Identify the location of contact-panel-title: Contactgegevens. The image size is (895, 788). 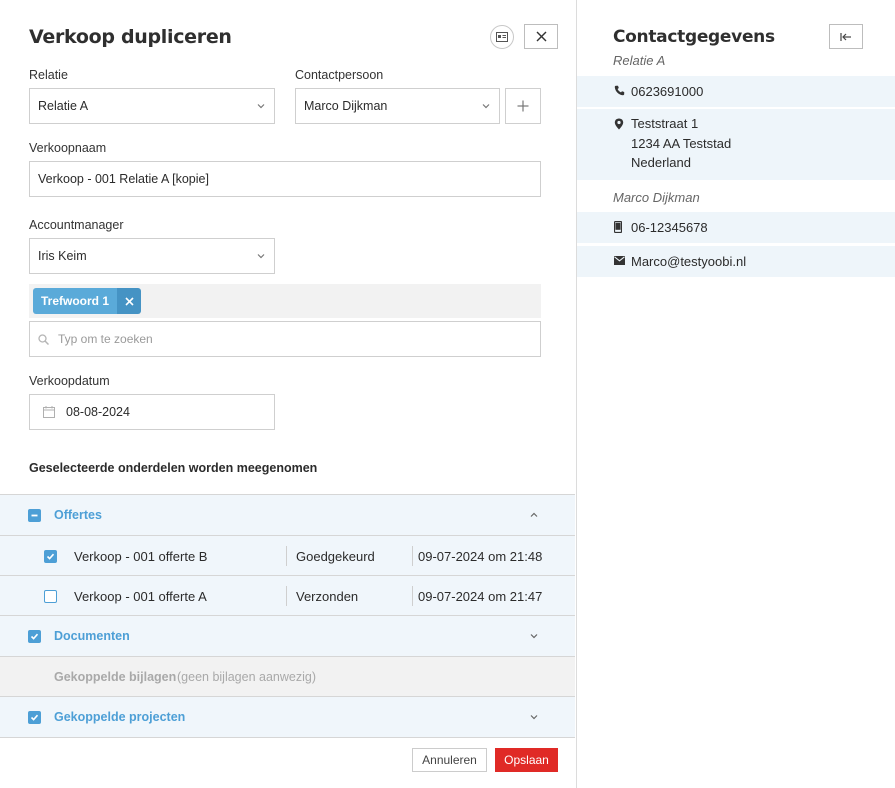
(694, 37).